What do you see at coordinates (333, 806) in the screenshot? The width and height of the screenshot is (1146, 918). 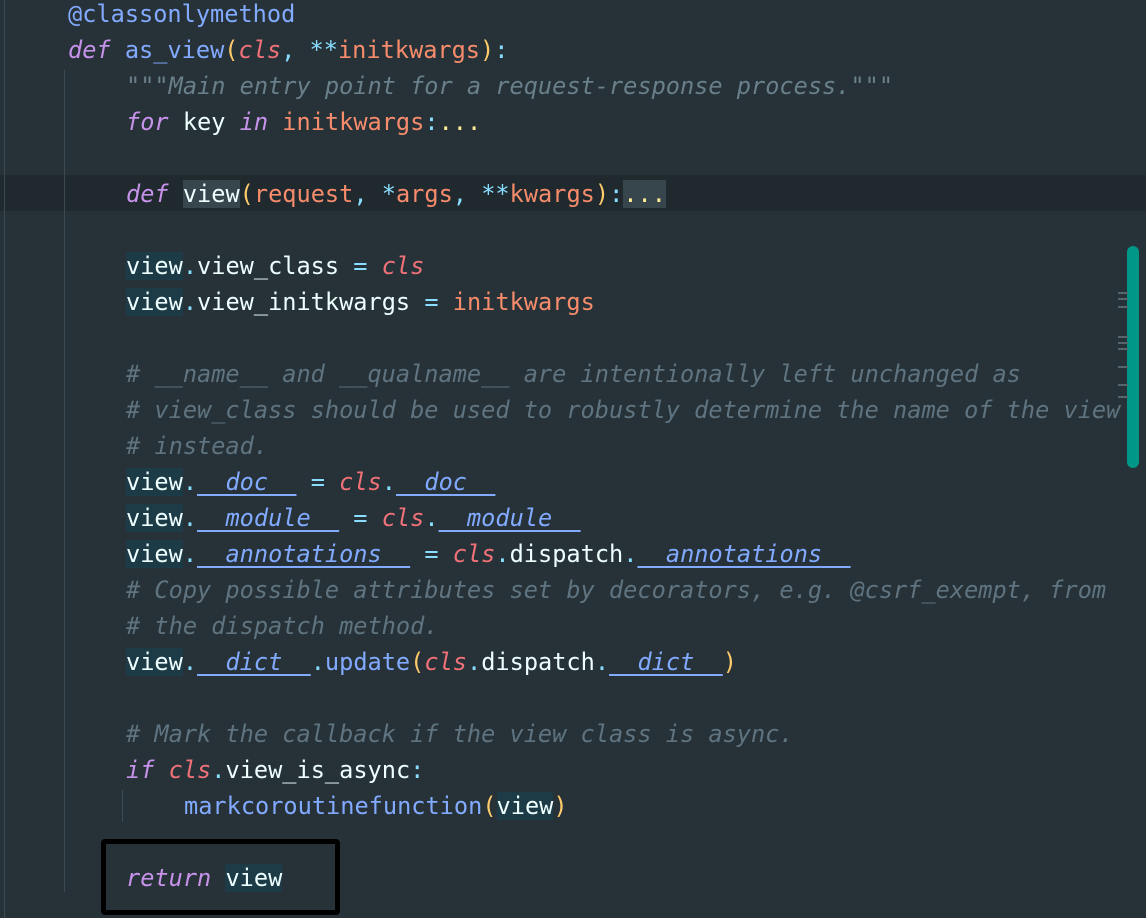 I see `code-token: markcoroutinefunction` at bounding box center [333, 806].